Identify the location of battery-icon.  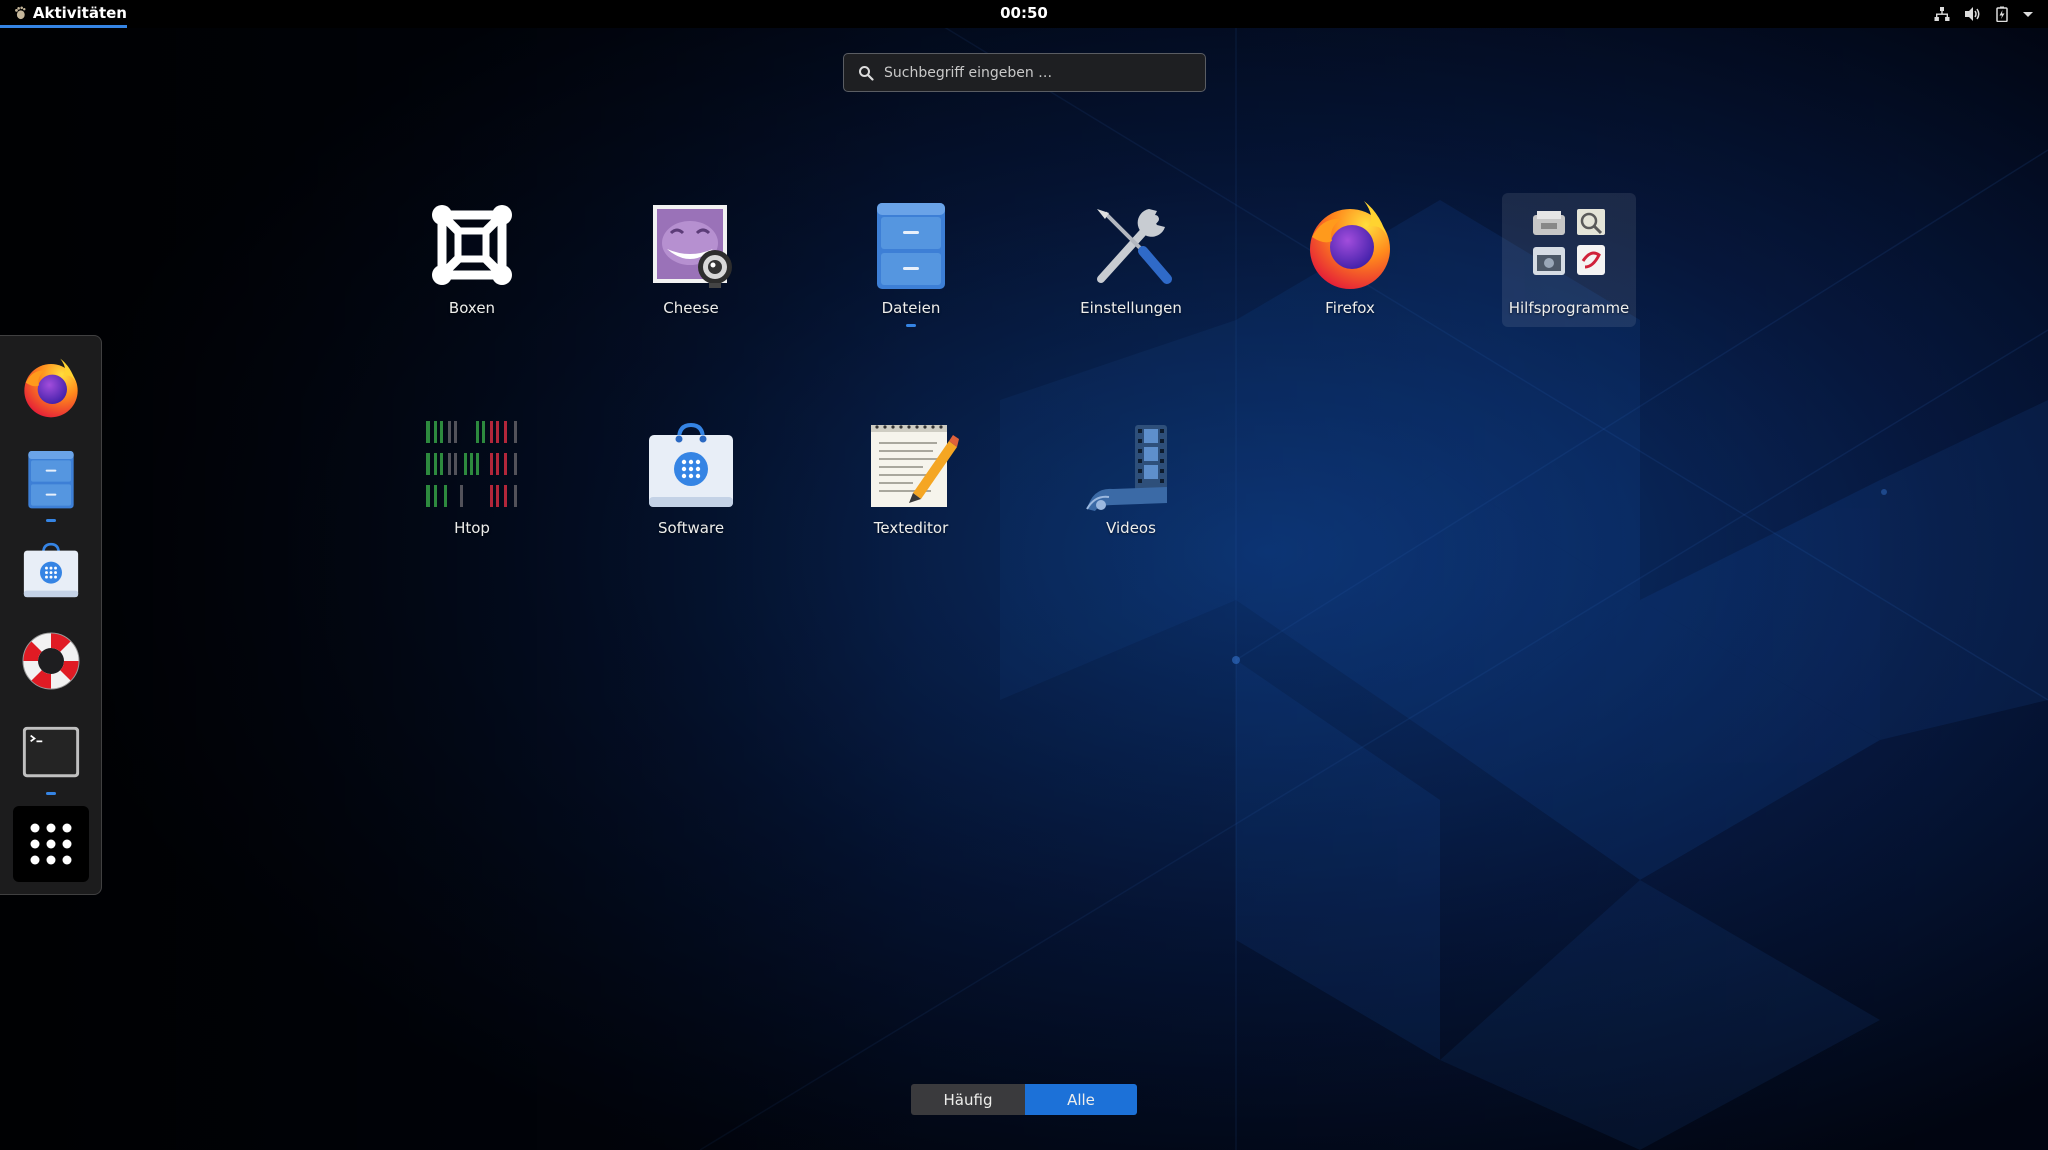
(2002, 14).